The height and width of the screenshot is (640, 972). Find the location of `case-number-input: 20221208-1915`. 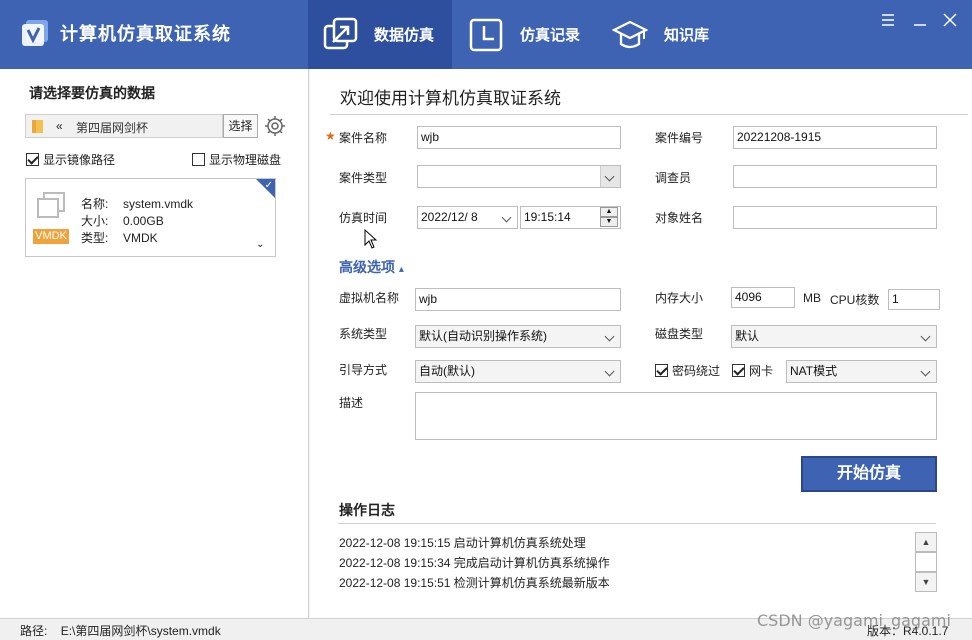

case-number-input: 20221208-1915 is located at coordinates (835, 137).